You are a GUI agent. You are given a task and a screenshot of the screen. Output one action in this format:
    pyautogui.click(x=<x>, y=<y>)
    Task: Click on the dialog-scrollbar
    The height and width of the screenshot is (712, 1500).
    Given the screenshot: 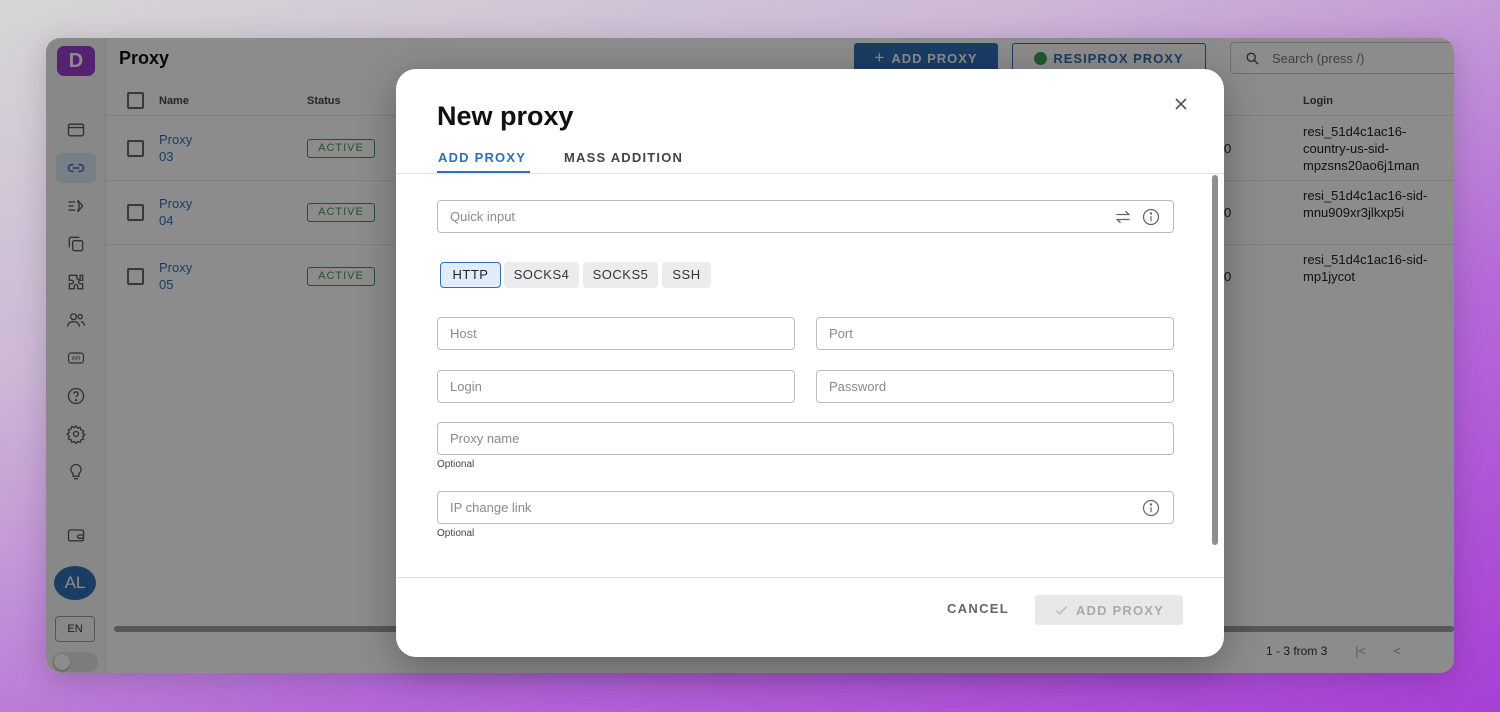 What is the action you would take?
    pyautogui.click(x=1215, y=360)
    